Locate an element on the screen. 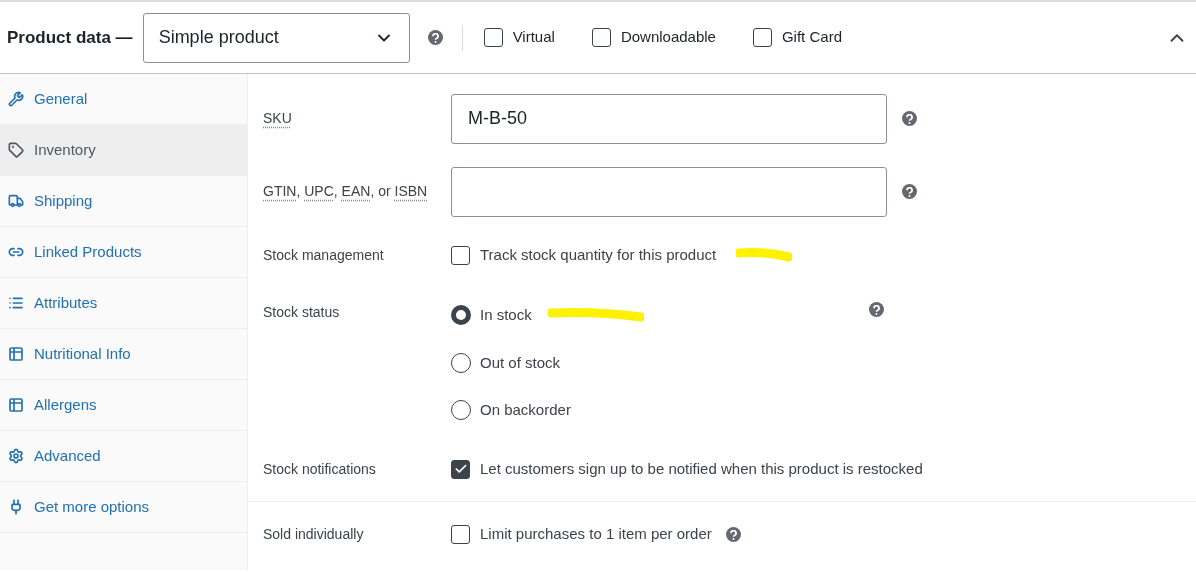  field-label: Stock management is located at coordinates (324, 255).